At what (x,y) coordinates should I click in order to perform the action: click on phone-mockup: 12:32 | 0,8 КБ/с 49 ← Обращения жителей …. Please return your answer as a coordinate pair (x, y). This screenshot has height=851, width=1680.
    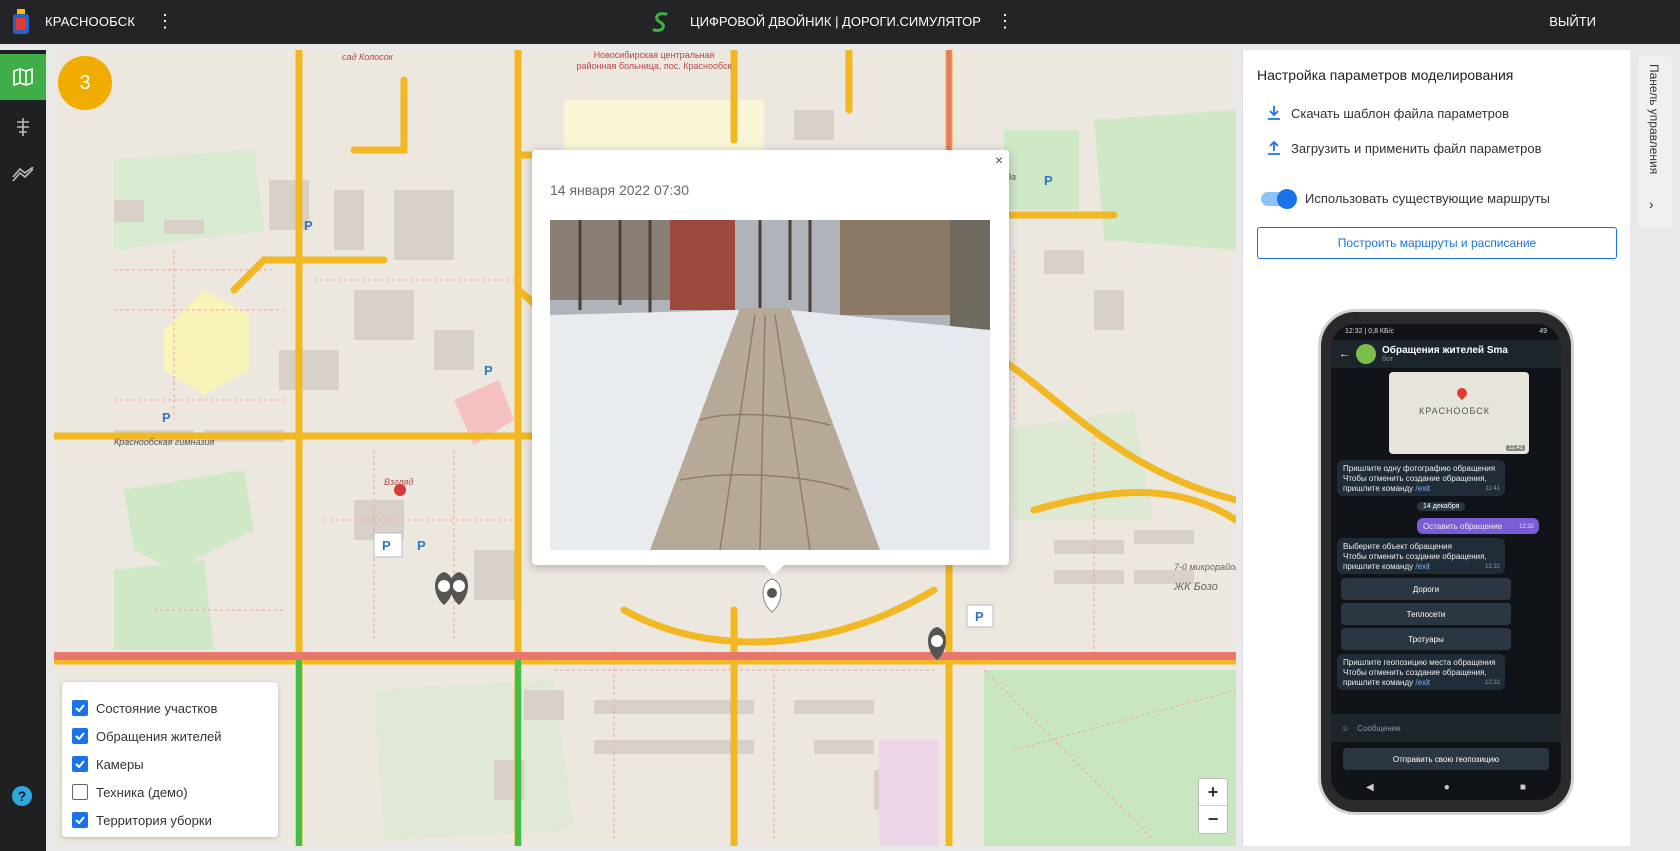
    Looking at the image, I should click on (1446, 562).